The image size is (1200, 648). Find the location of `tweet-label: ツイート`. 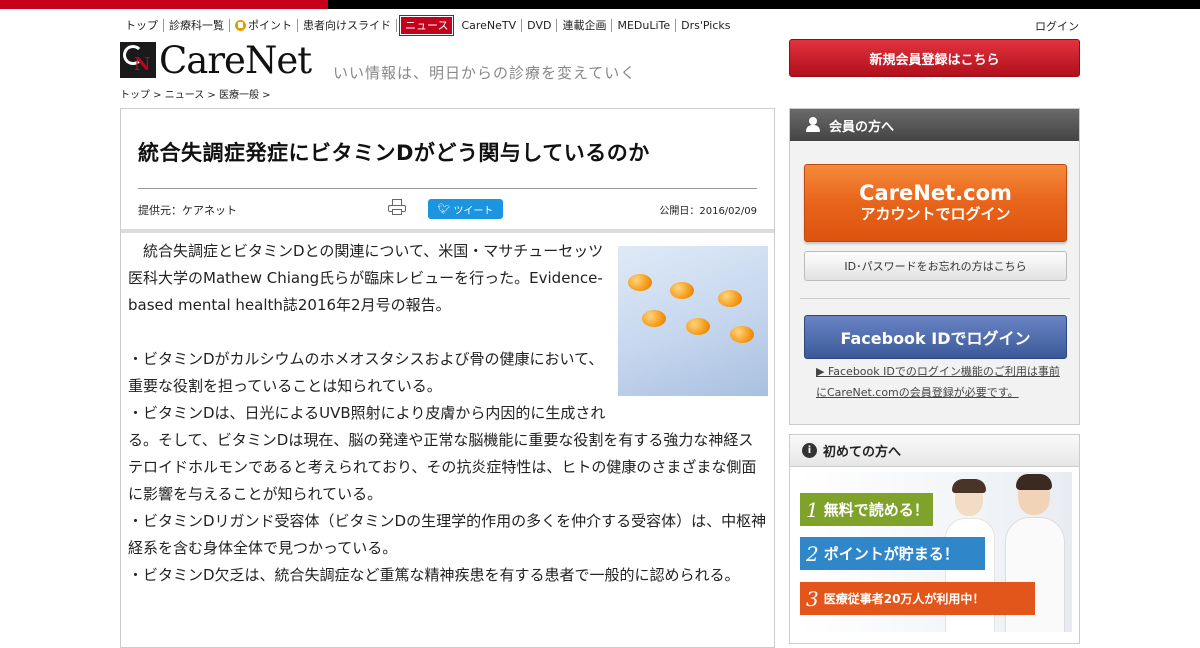

tweet-label: ツイート is located at coordinates (473, 211).